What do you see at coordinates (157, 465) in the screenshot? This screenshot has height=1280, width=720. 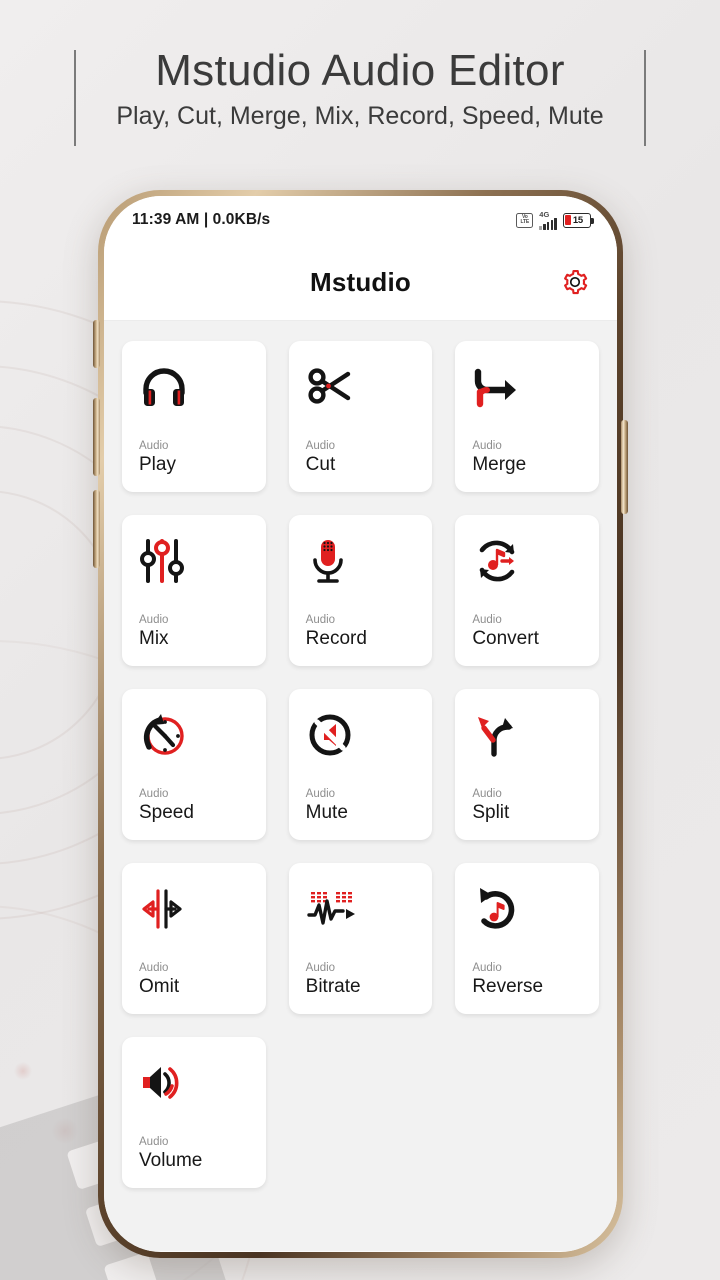 I see `tool-card-label: Play` at bounding box center [157, 465].